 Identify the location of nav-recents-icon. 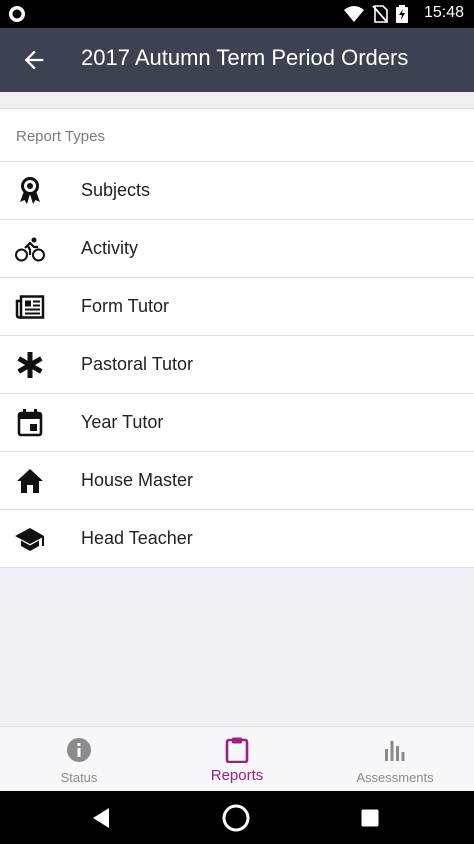
(370, 818).